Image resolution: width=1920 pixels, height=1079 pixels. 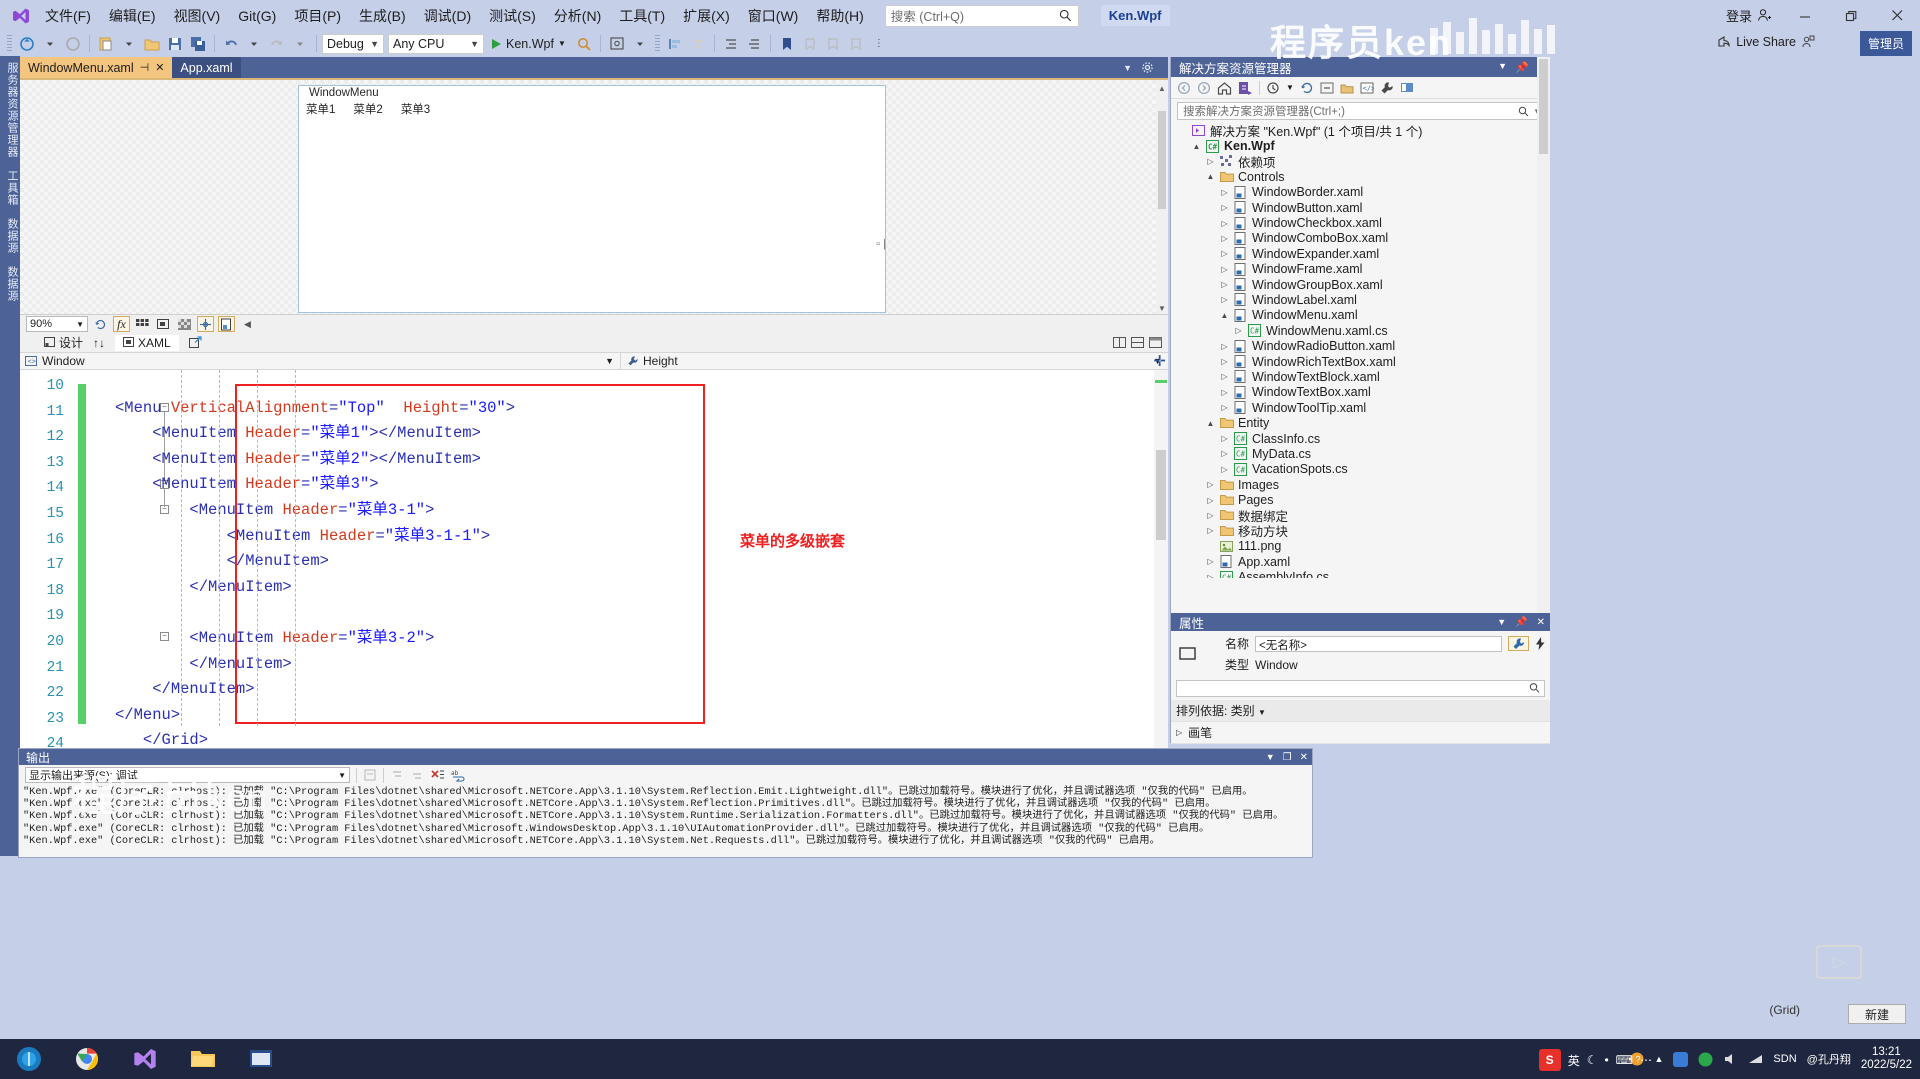 What do you see at coordinates (175, 43) in the screenshot?
I see `save-icon` at bounding box center [175, 43].